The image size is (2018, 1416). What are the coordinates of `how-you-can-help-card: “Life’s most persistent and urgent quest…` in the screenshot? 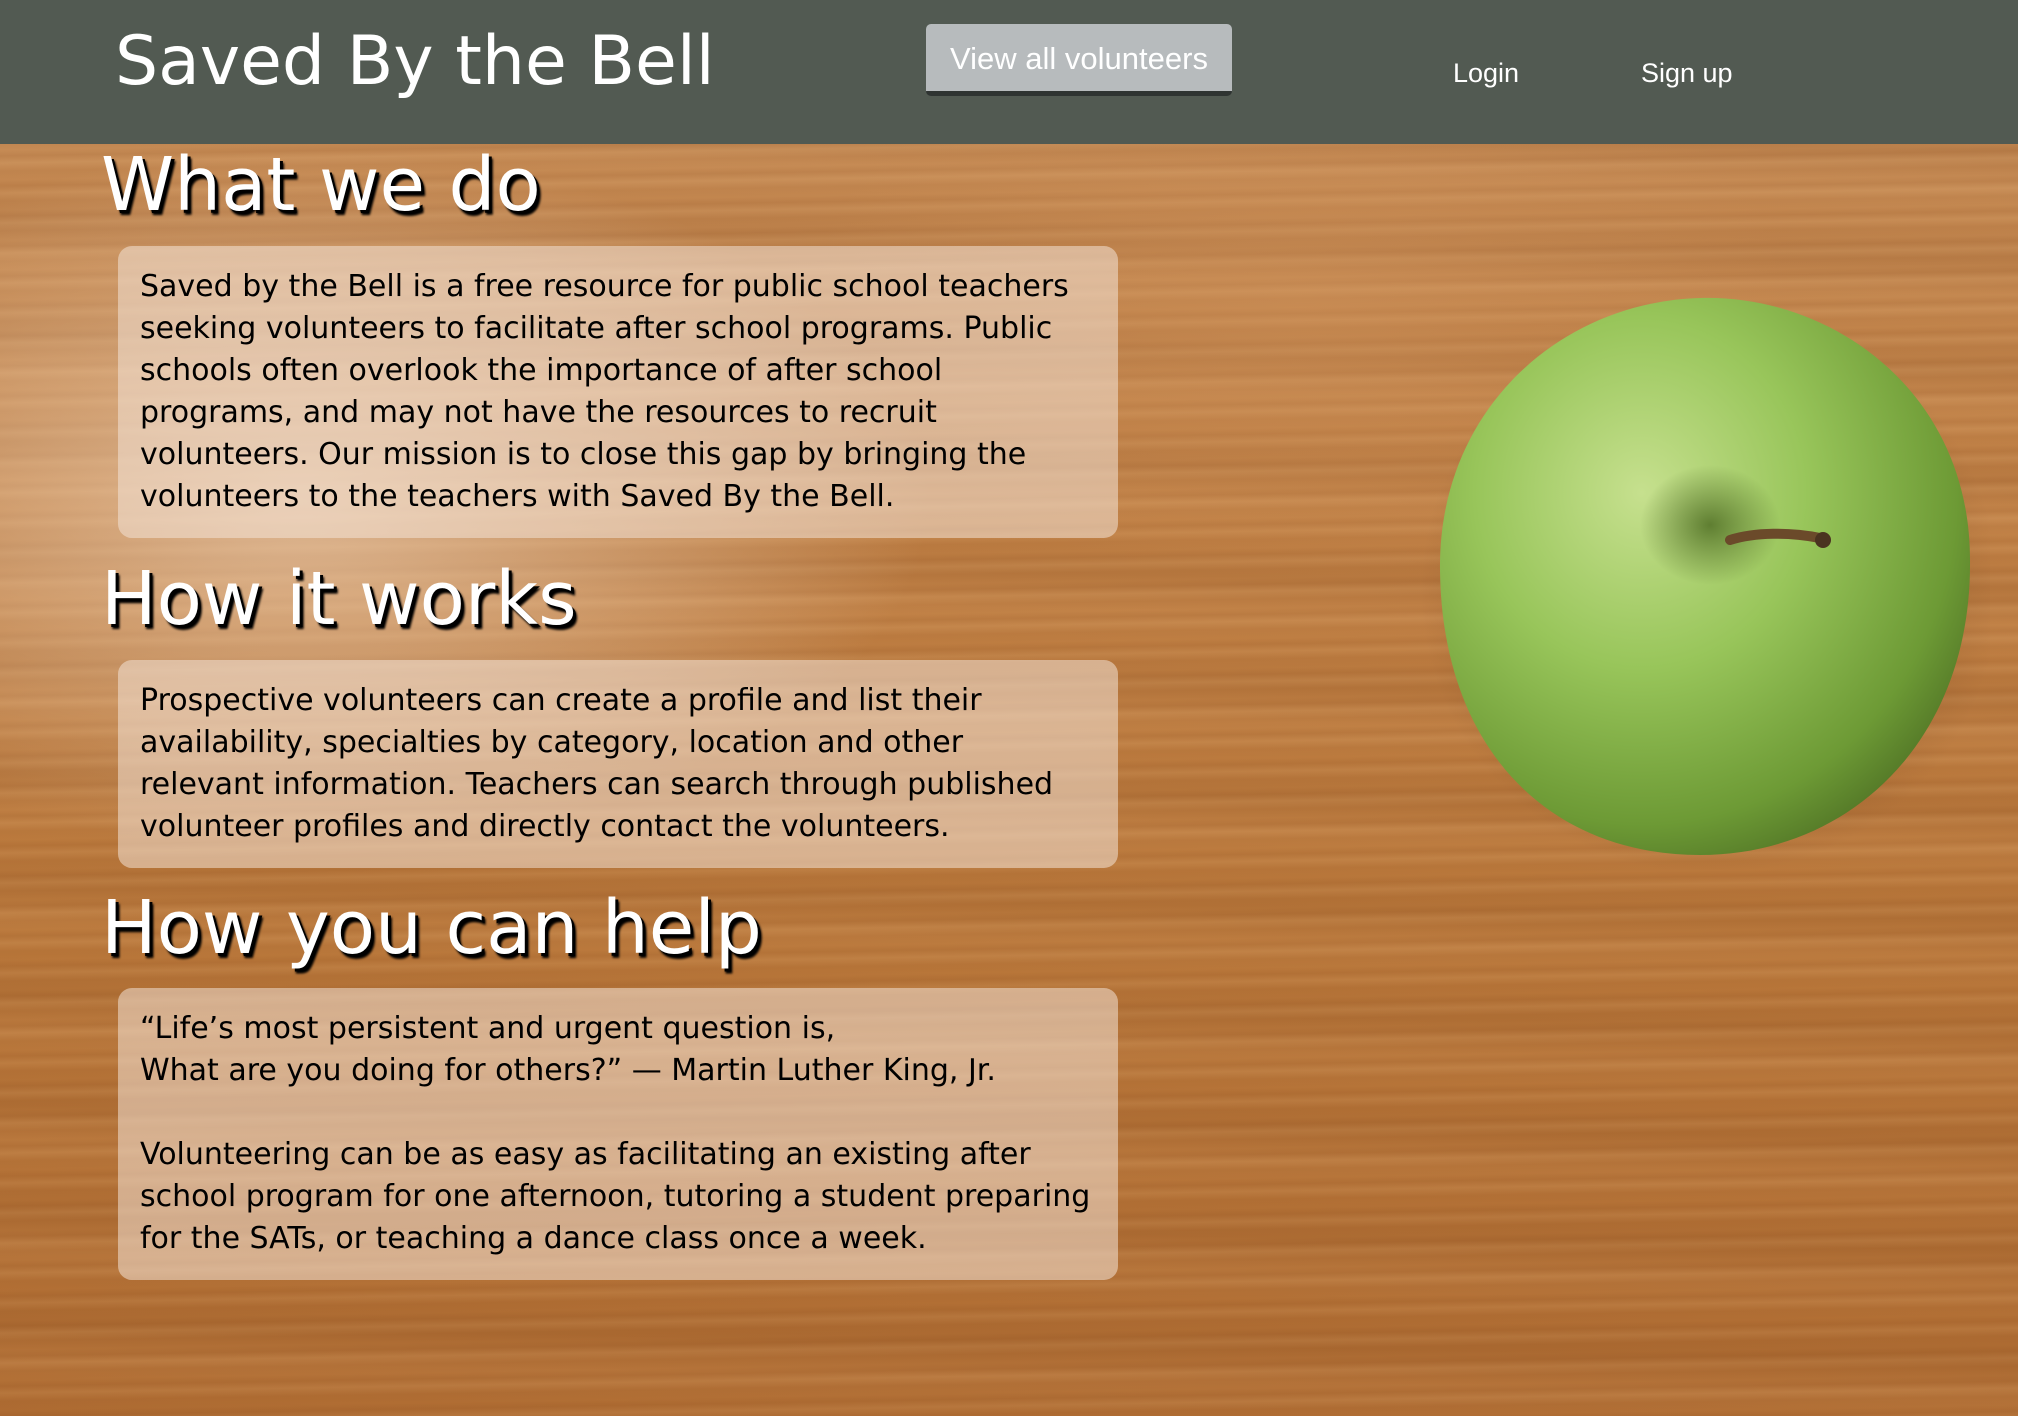 It's located at (618, 1134).